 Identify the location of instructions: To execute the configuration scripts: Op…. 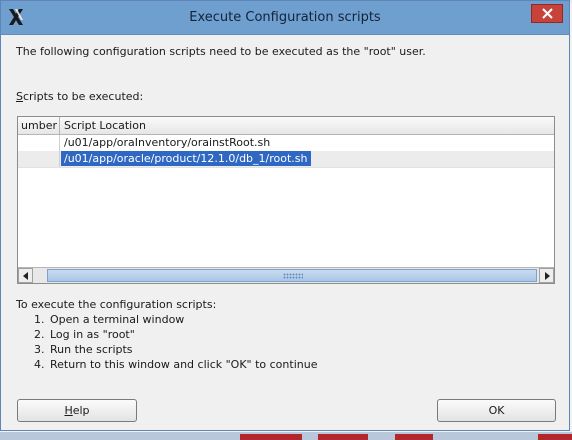
(166, 334).